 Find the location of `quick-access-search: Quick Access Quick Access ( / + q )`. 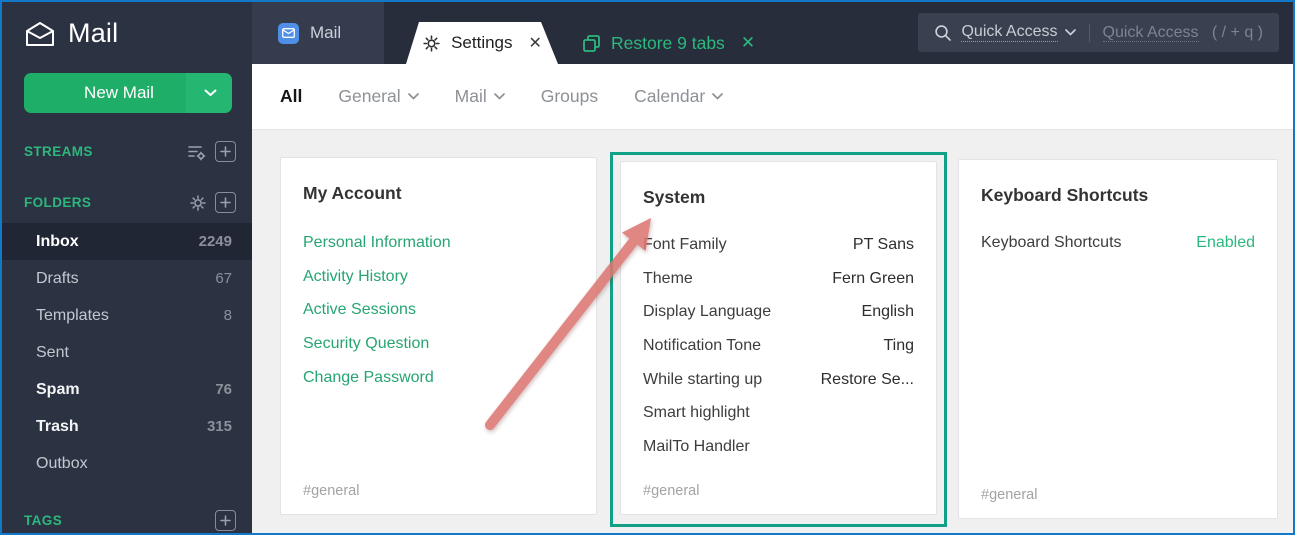

quick-access-search: Quick Access Quick Access ( / + q ) is located at coordinates (1098, 32).